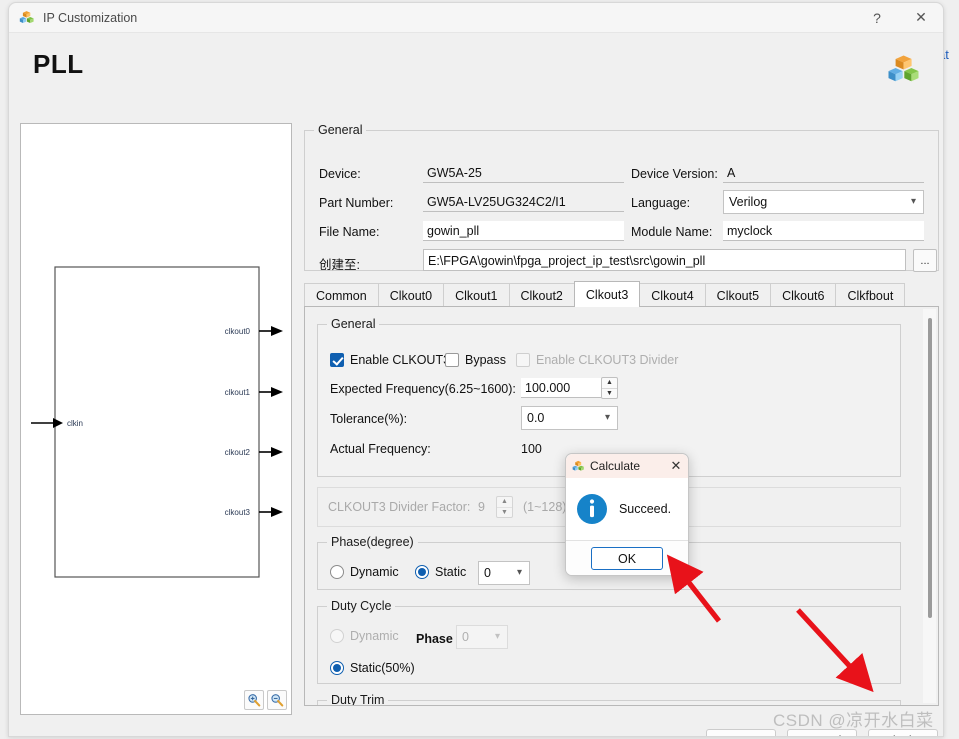 Image resolution: width=959 pixels, height=739 pixels. Describe the element at coordinates (238, 392) in the screenshot. I see `schematic-port-clkout1: clkout1` at that location.